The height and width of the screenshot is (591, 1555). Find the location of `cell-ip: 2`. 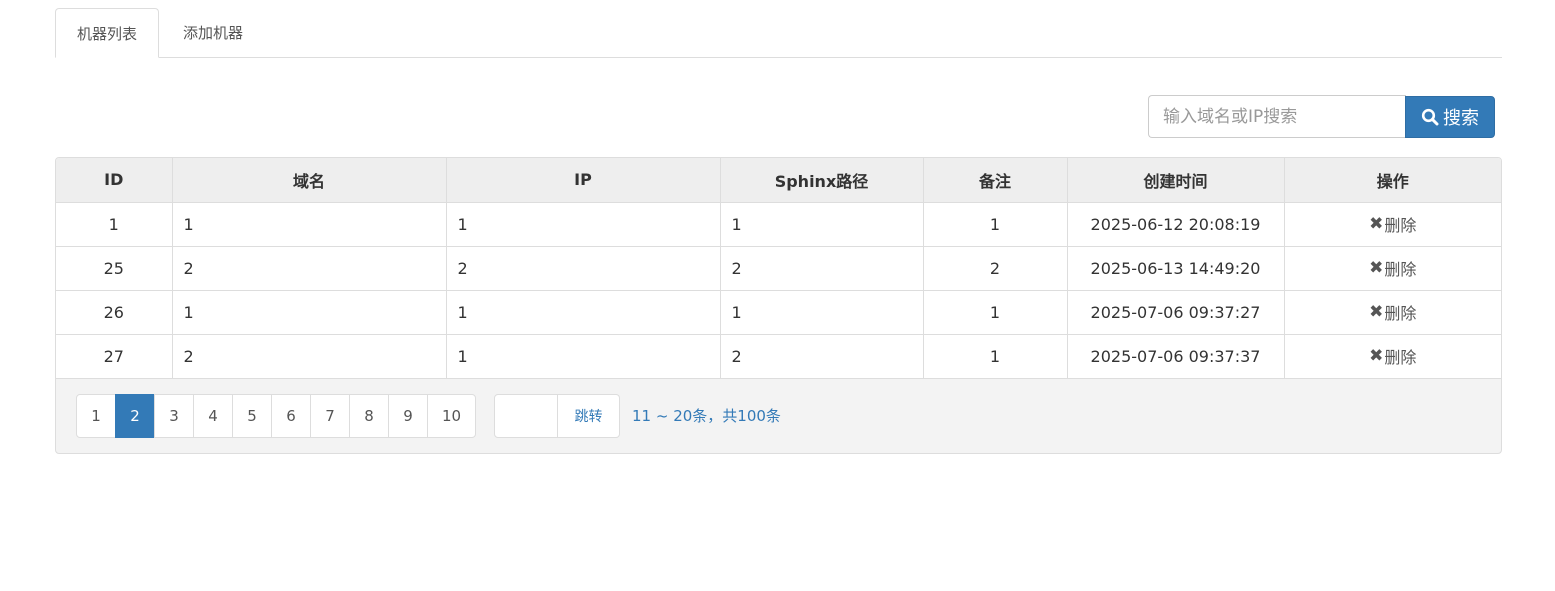

cell-ip: 2 is located at coordinates (583, 268).